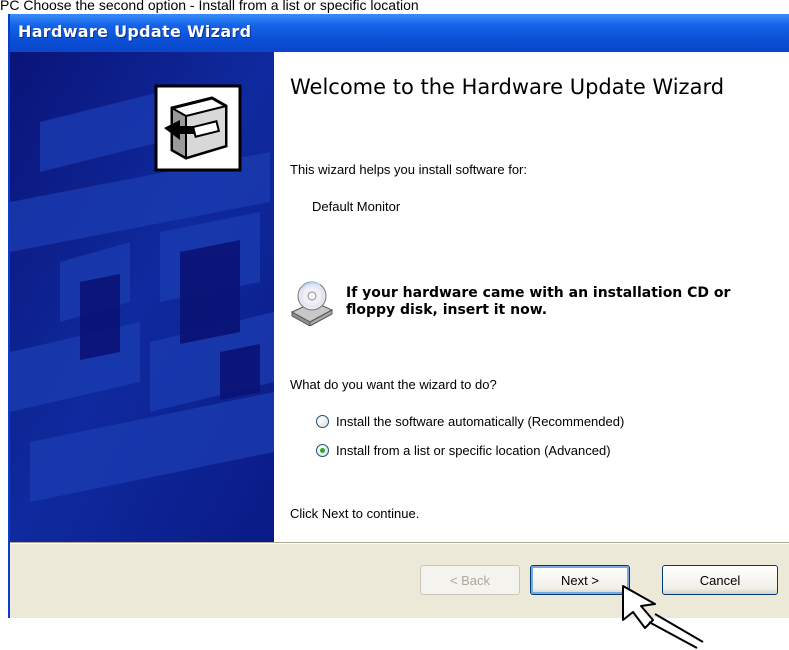  I want to click on arrow-cursor-icon, so click(663, 617).